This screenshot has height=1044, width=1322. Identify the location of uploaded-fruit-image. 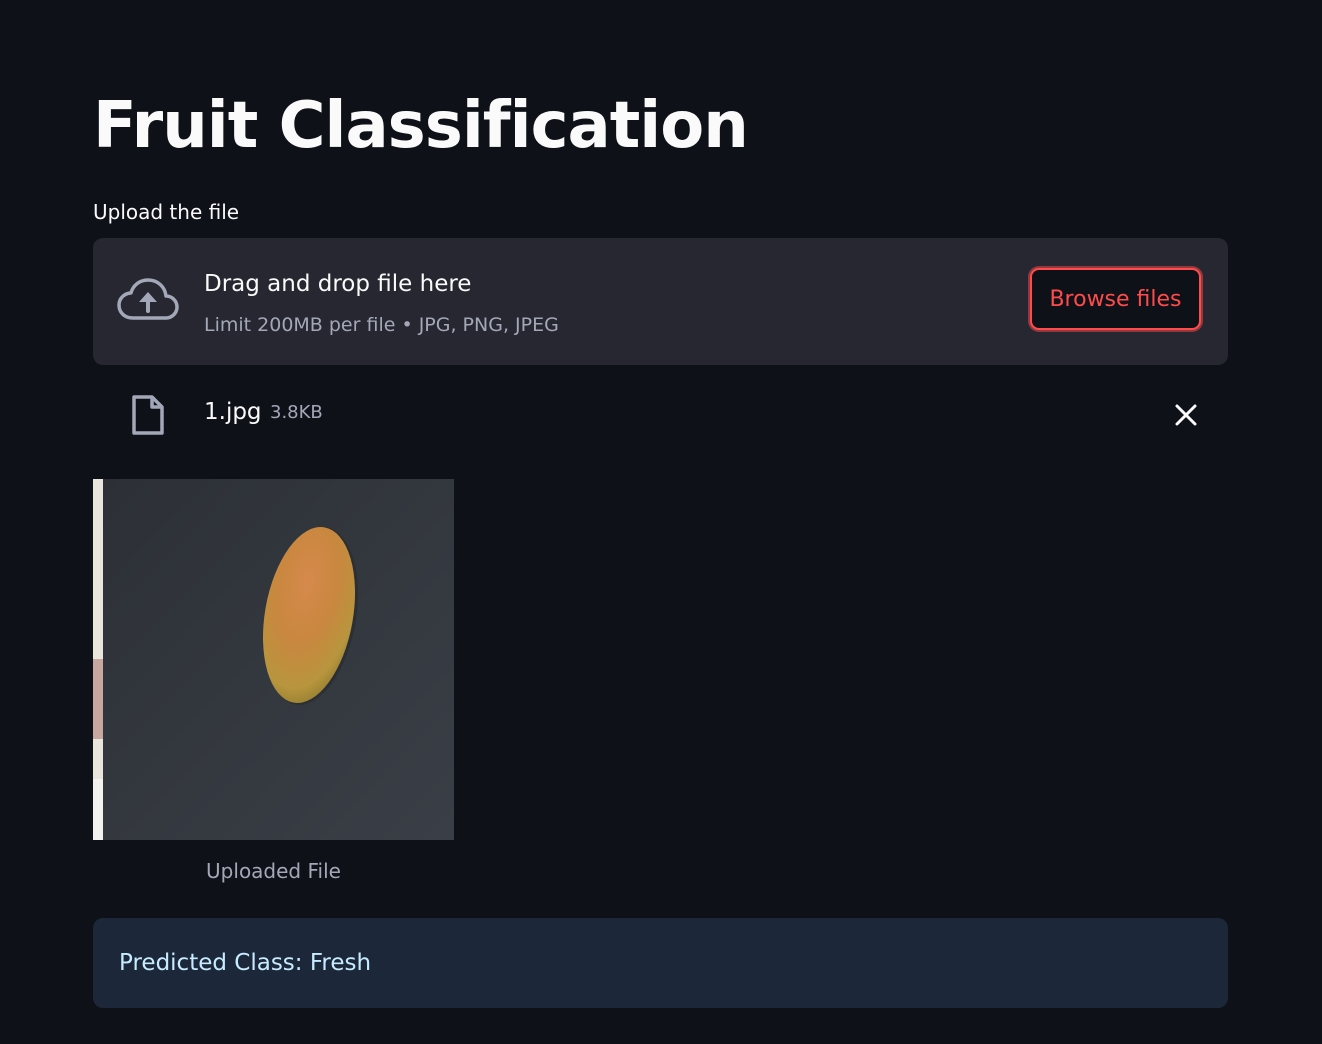
(273, 659).